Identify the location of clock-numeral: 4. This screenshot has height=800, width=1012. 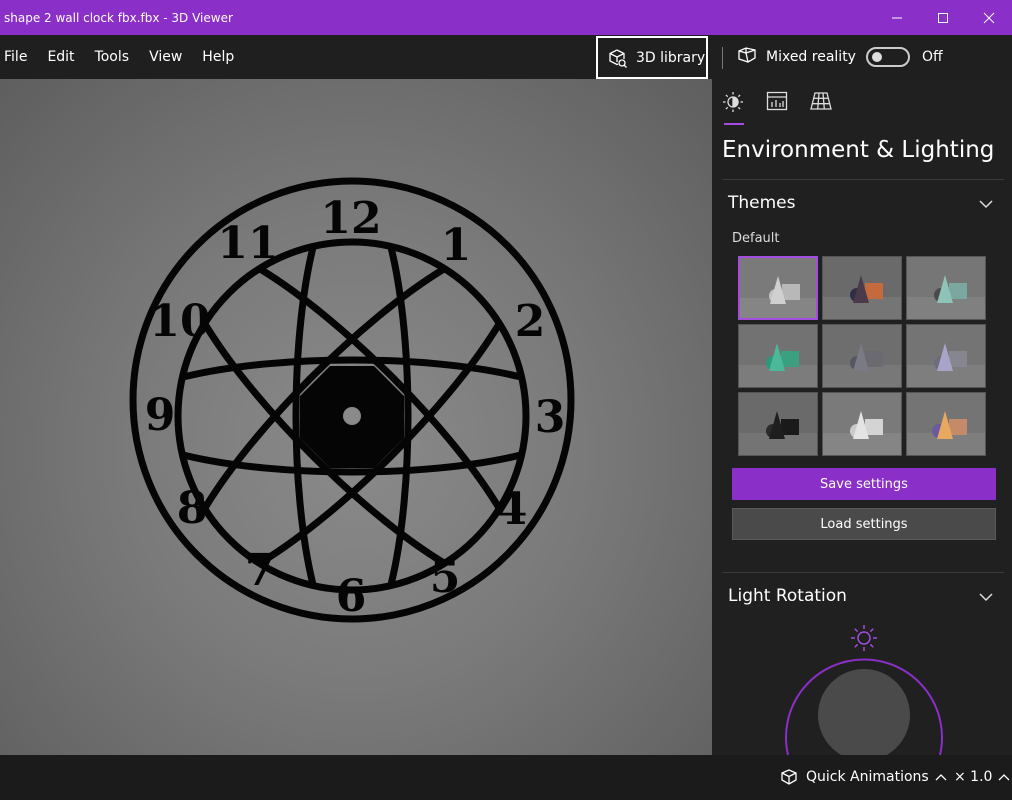
(512, 509).